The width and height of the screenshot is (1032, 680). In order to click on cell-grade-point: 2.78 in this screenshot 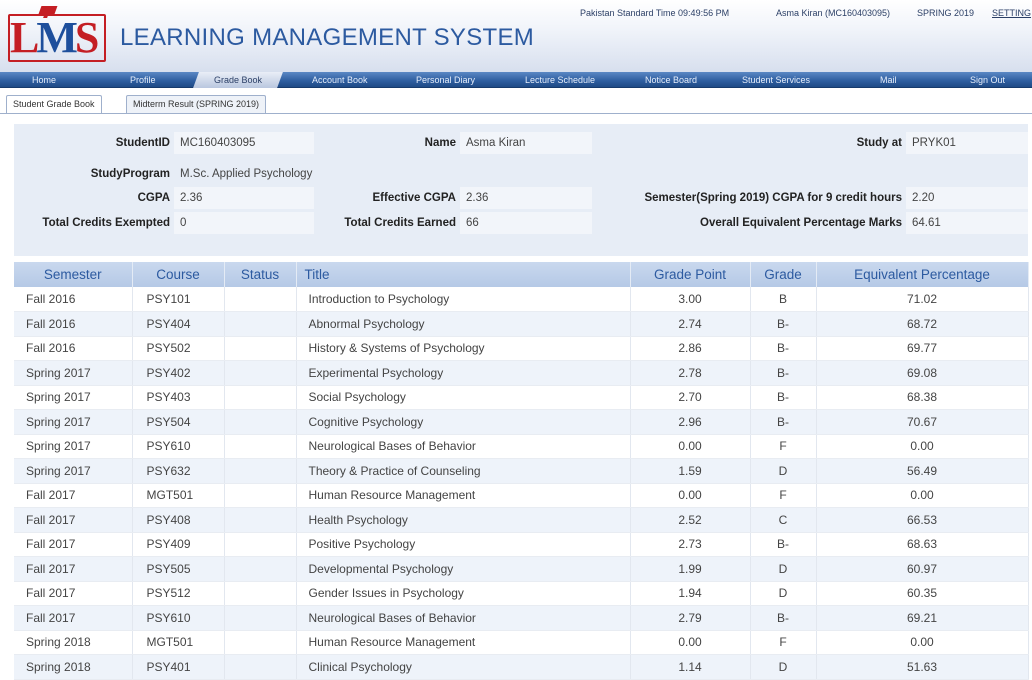, I will do `click(690, 373)`.